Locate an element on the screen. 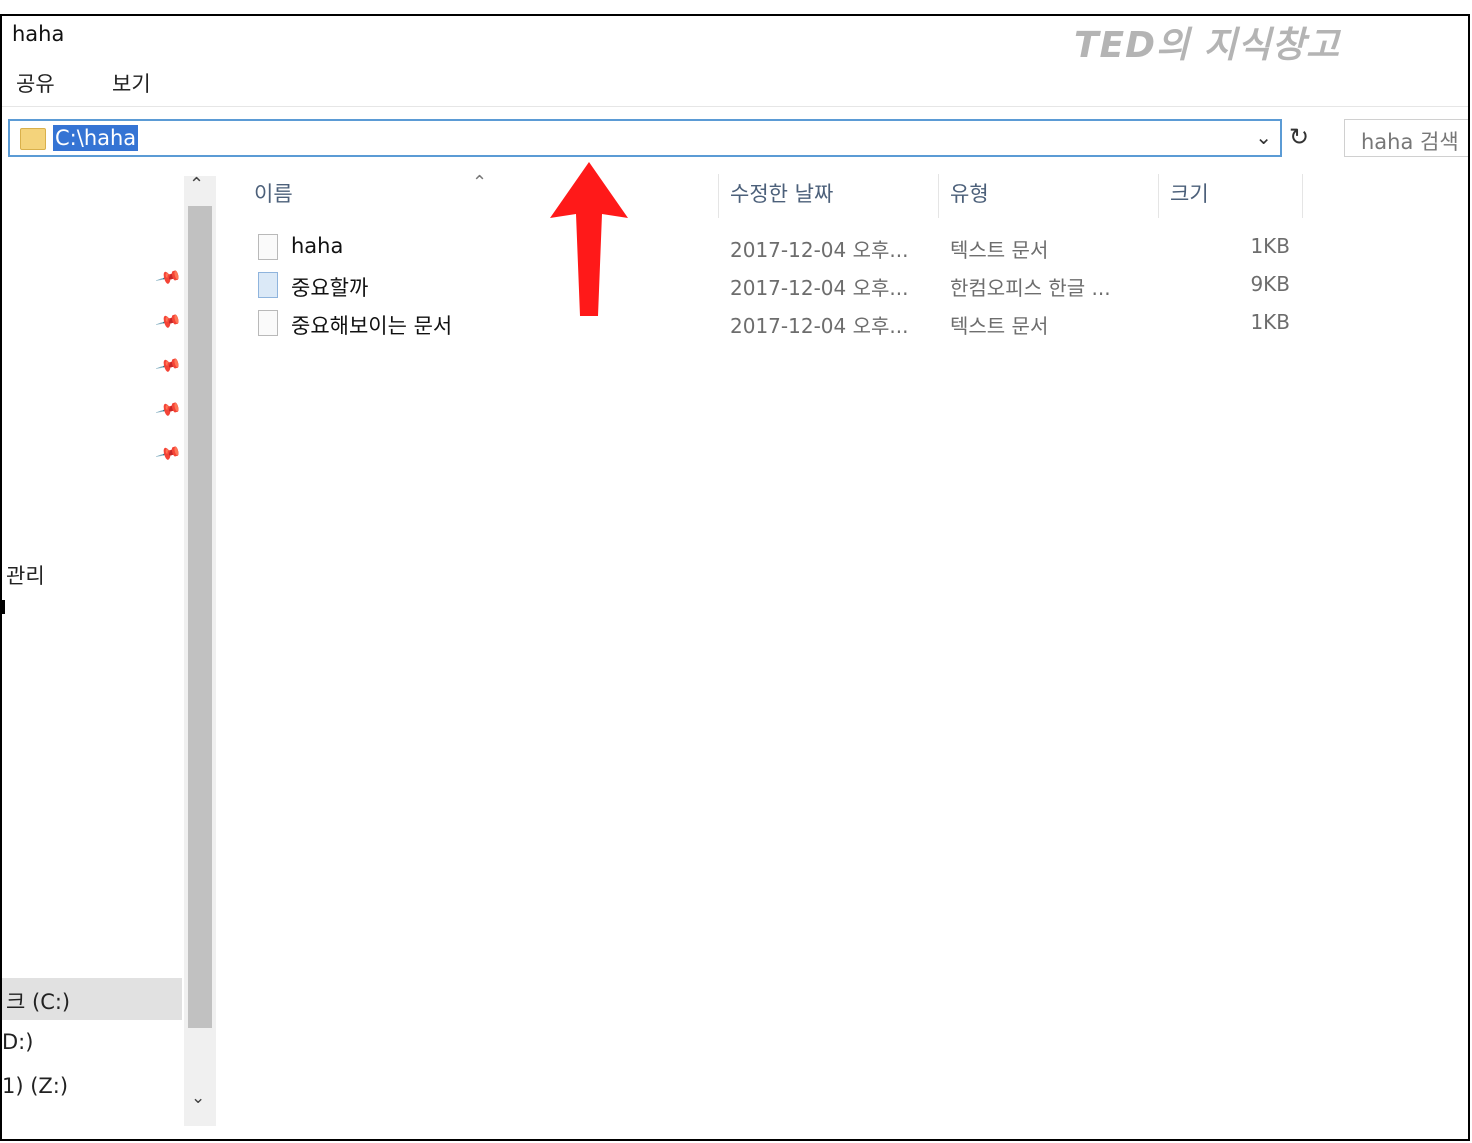 The width and height of the screenshot is (1472, 1143). sort-ascending-icon: ⌃ is located at coordinates (480, 182).